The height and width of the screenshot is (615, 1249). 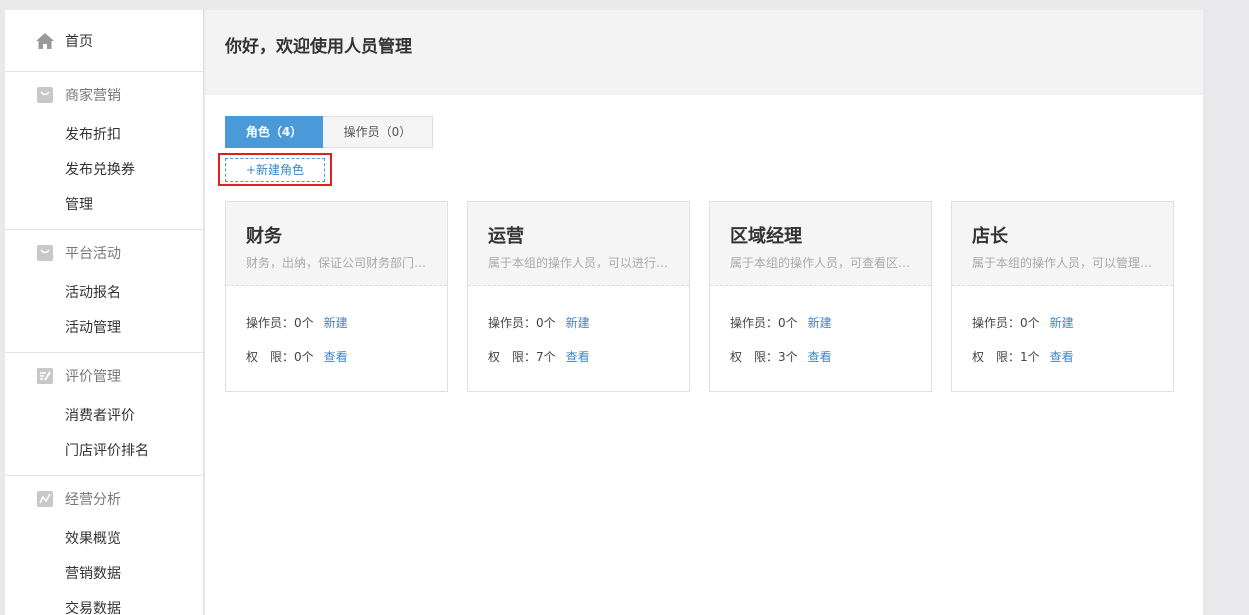 I want to click on sidebar-item-event-manage: 活动管理, so click(x=104, y=328).